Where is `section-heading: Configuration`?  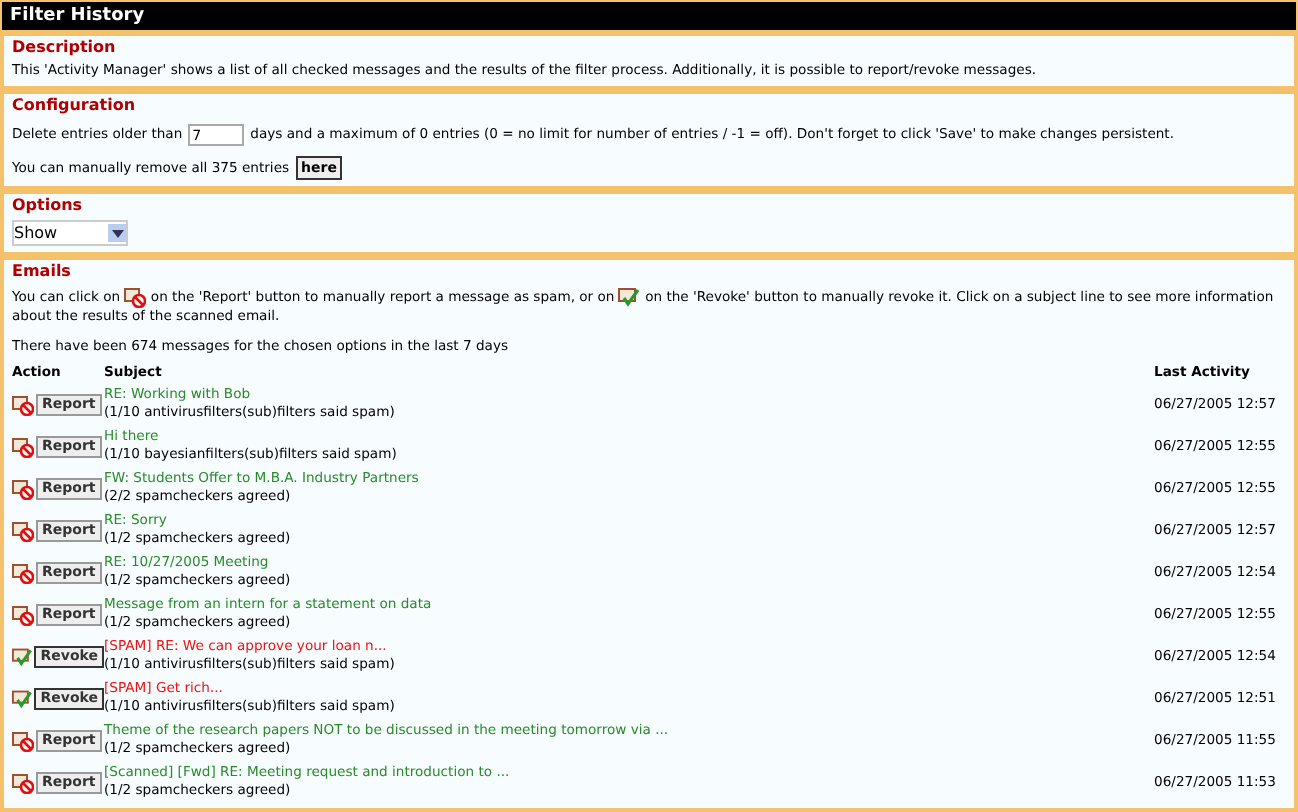 section-heading: Configuration is located at coordinates (74, 105).